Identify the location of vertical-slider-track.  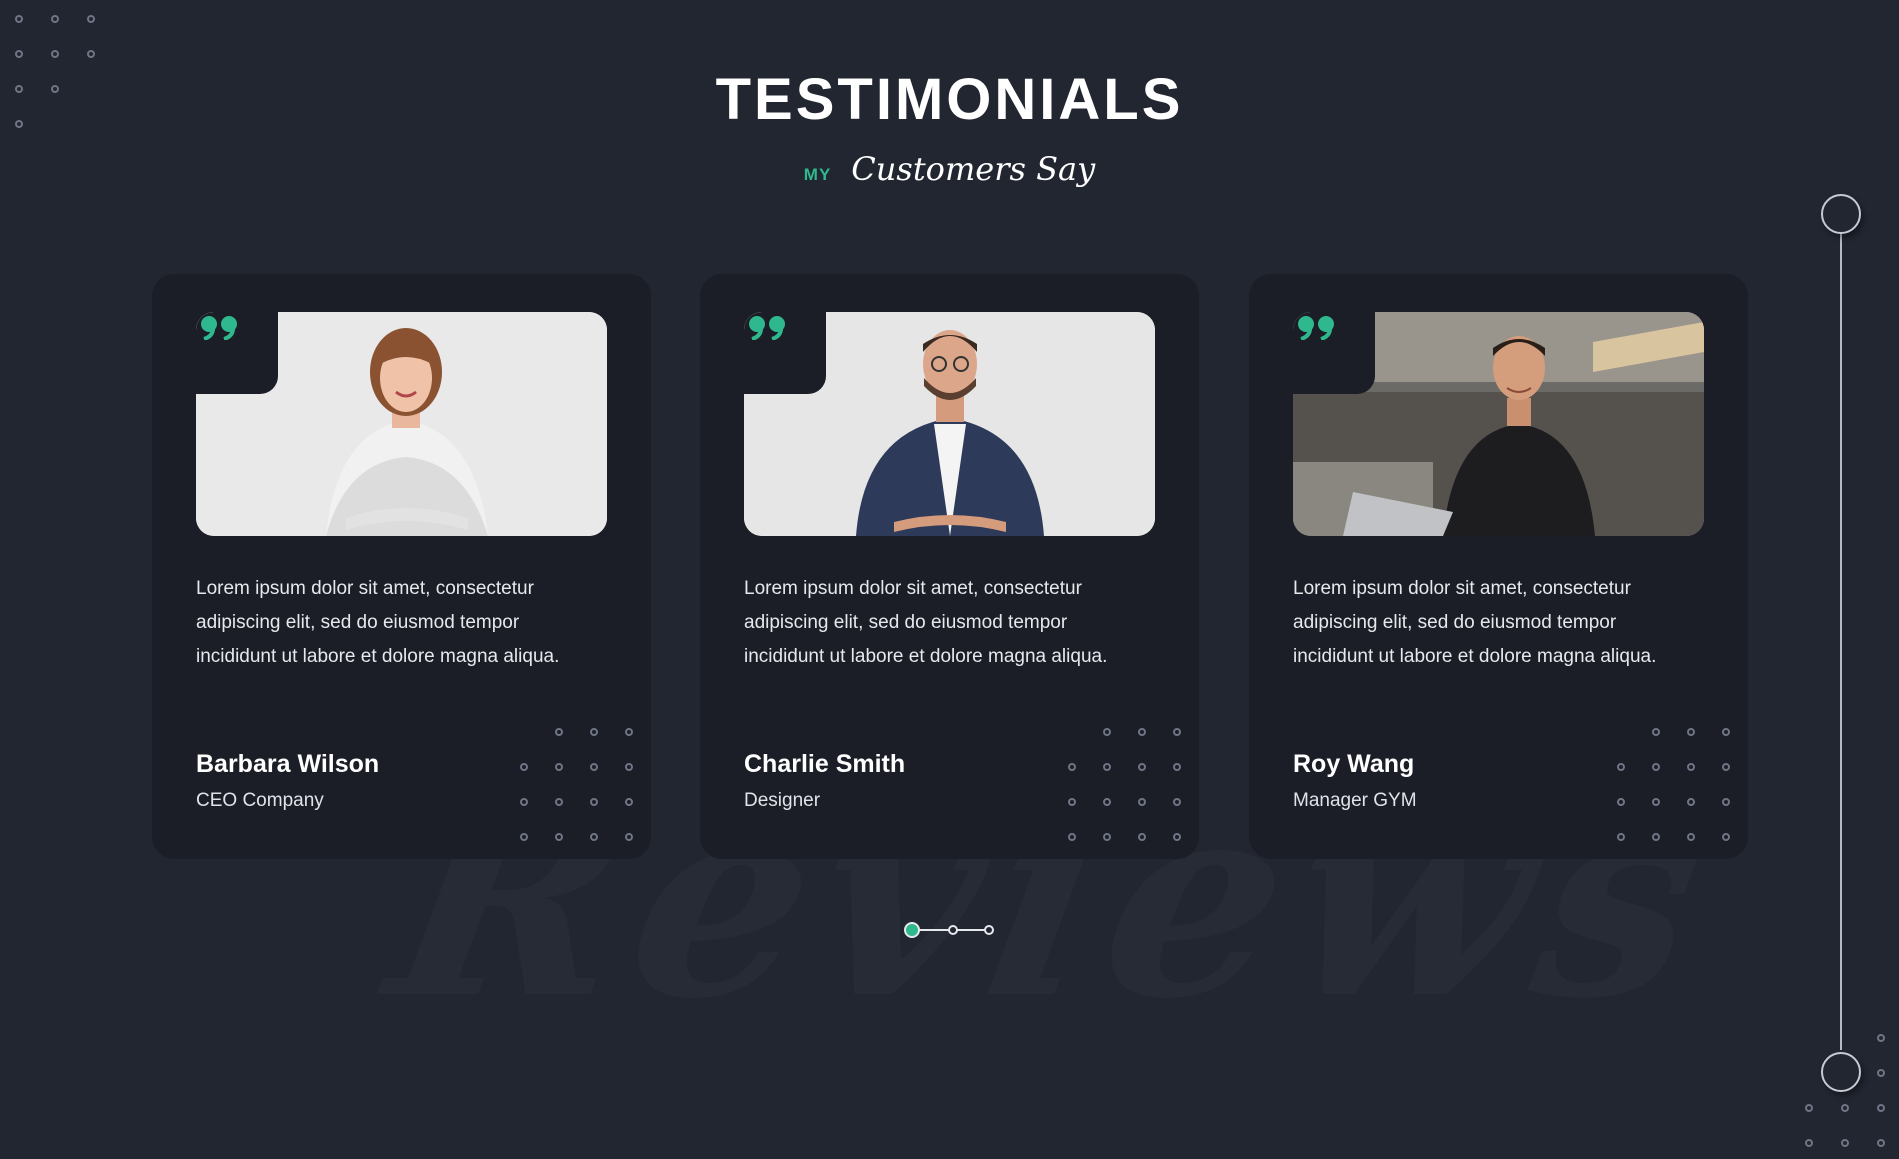
(1841, 641).